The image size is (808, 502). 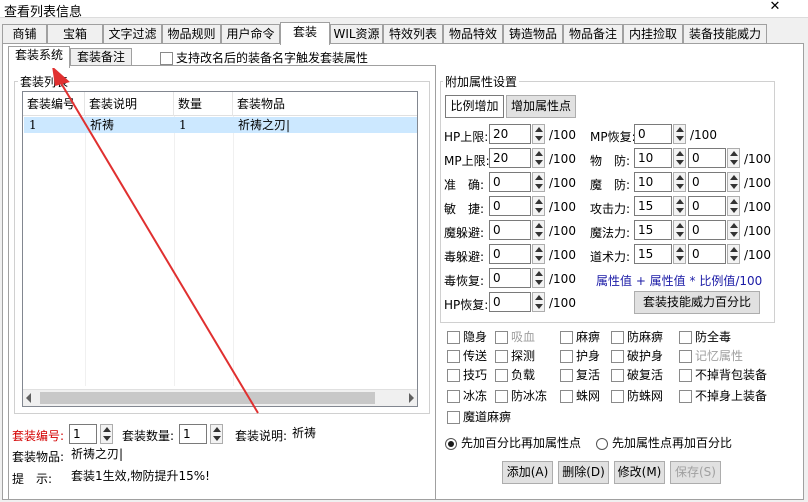 I want to click on radio-percent-first: 先加百分比再加属性点, so click(x=513, y=442).